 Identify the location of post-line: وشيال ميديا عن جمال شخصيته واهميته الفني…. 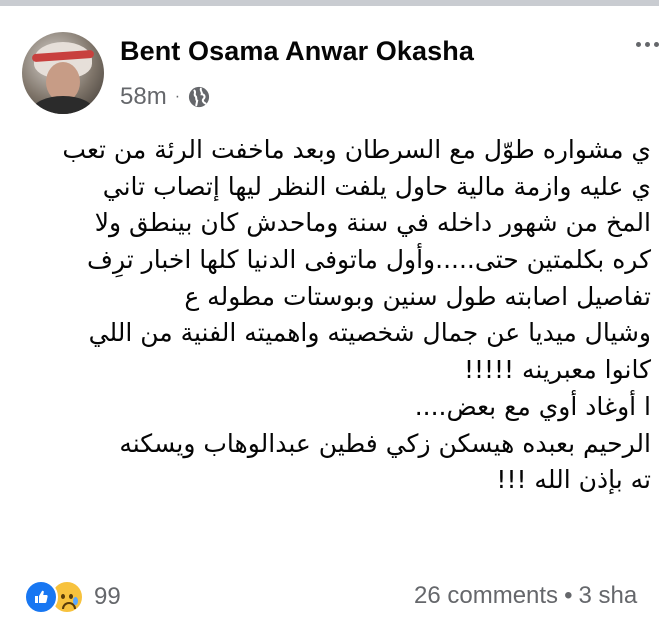
(369, 333).